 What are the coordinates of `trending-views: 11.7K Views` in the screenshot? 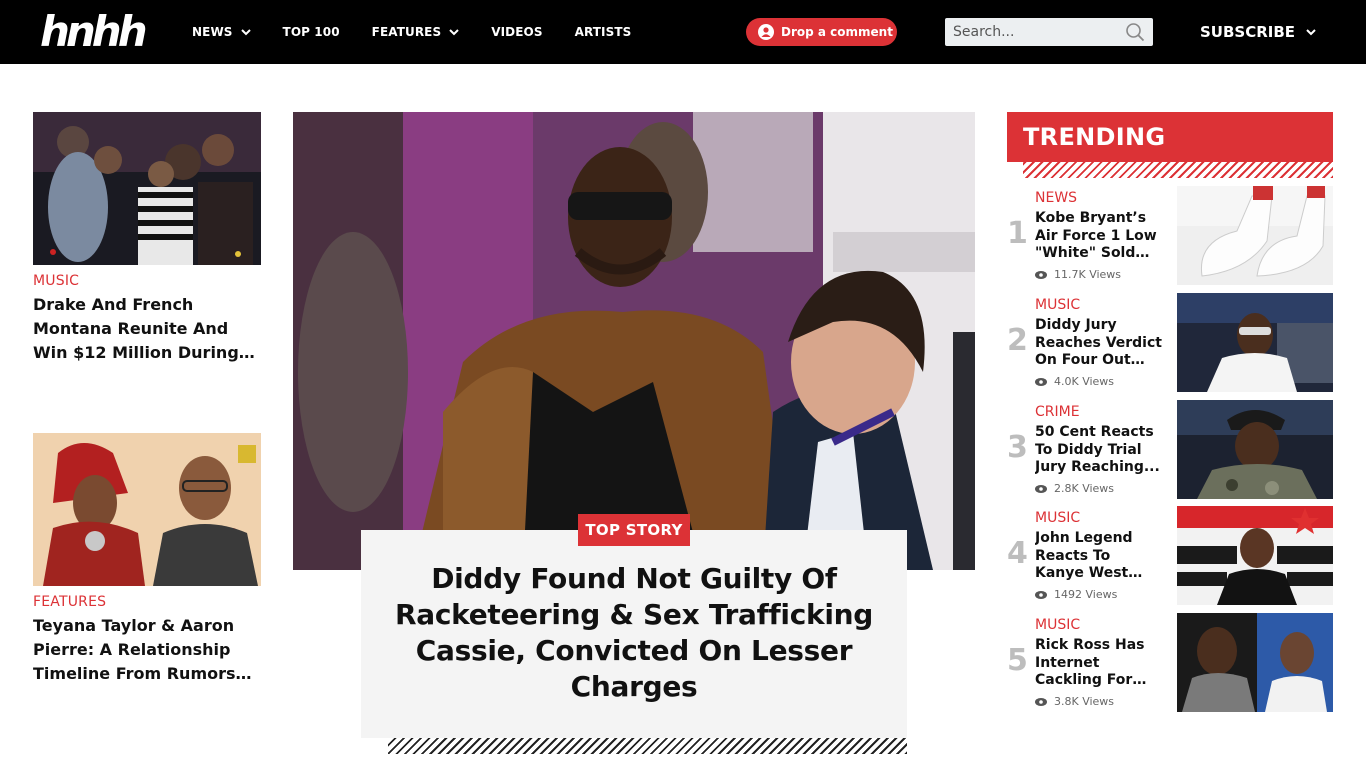 It's located at (1078, 274).